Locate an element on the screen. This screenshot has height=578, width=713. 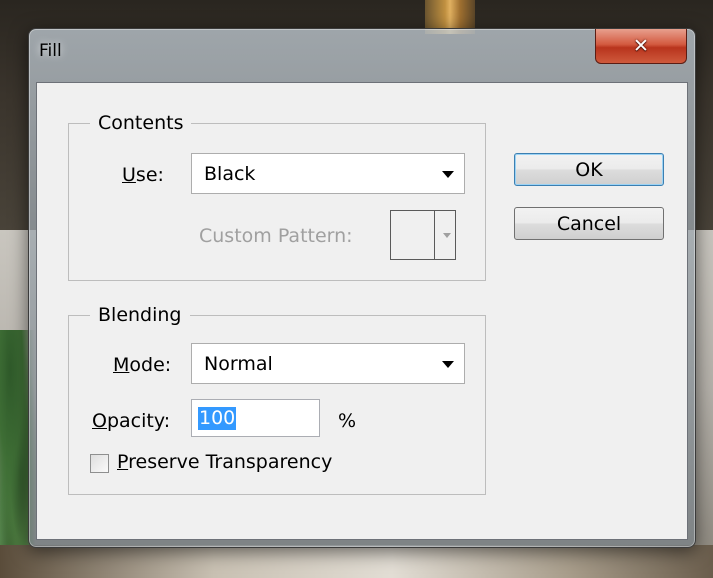
custom-pattern-label: Custom Pattern: is located at coordinates (276, 236).